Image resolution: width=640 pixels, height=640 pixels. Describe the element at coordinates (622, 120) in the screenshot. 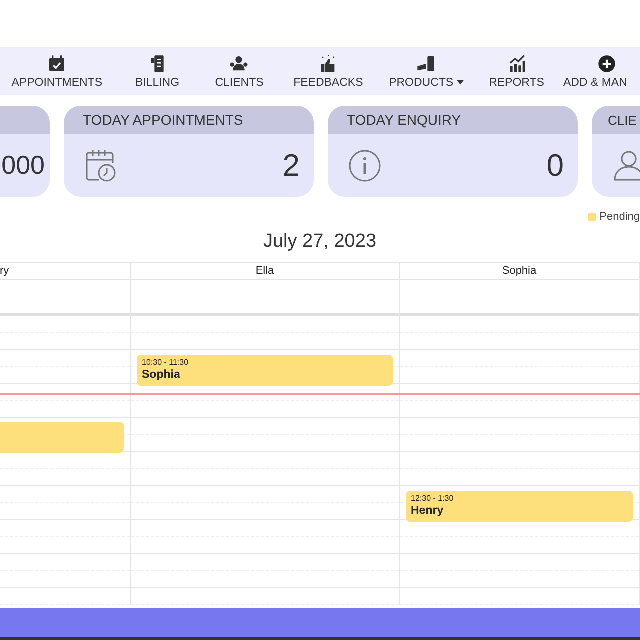

I see `card-title: CLIE` at that location.